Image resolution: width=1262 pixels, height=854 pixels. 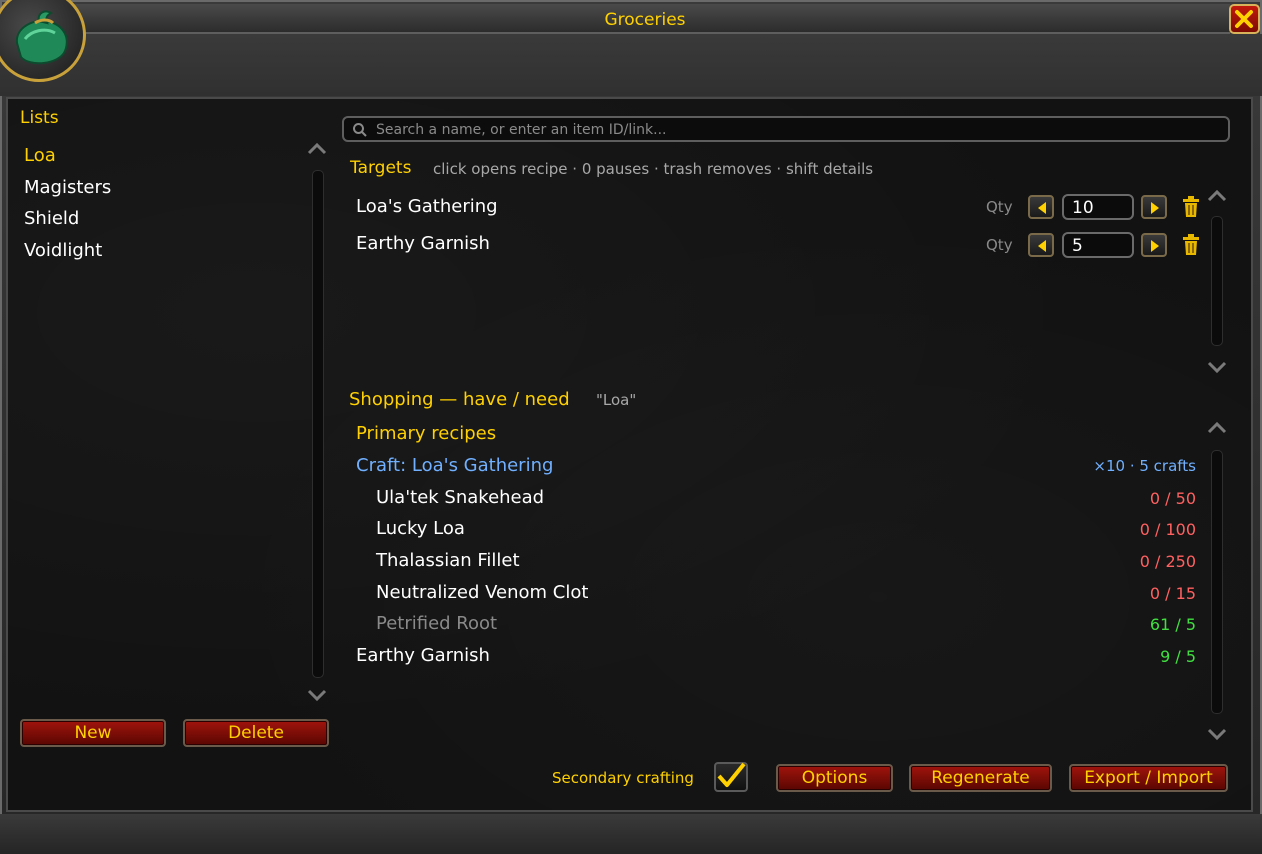 What do you see at coordinates (796, 130) in the screenshot?
I see `search-input` at bounding box center [796, 130].